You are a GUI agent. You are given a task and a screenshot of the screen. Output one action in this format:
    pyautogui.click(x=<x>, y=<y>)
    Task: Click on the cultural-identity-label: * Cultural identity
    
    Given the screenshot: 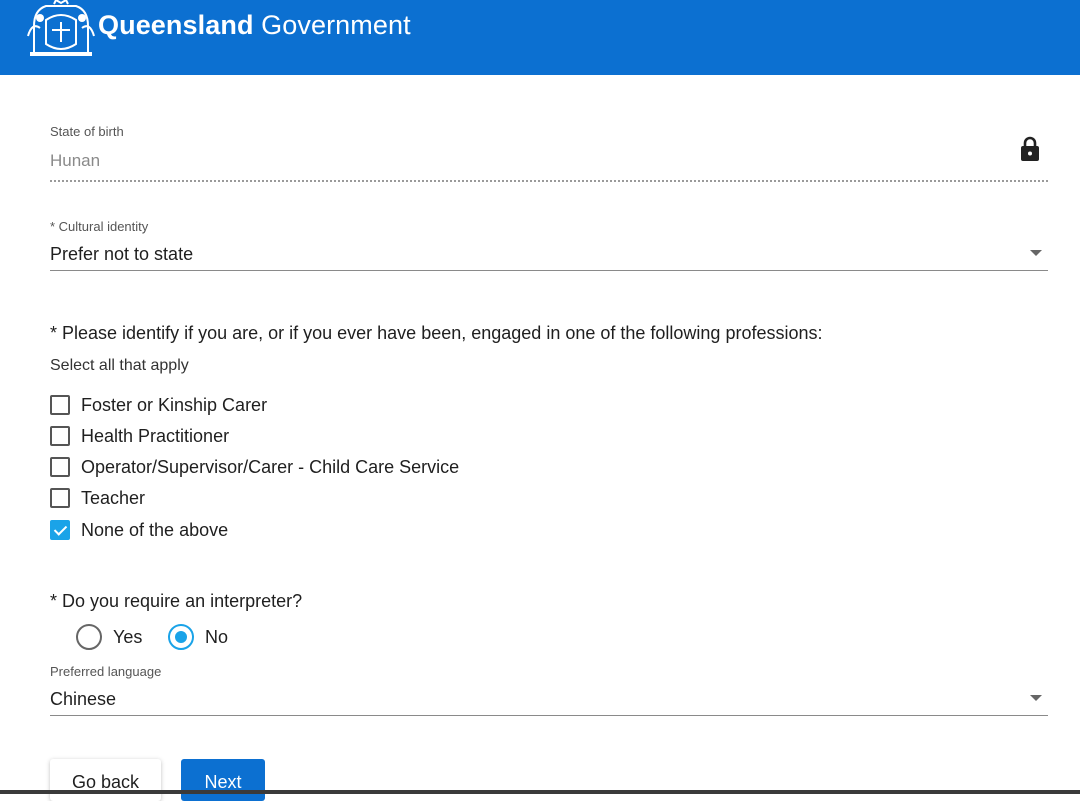 What is the action you would take?
    pyautogui.click(x=99, y=226)
    